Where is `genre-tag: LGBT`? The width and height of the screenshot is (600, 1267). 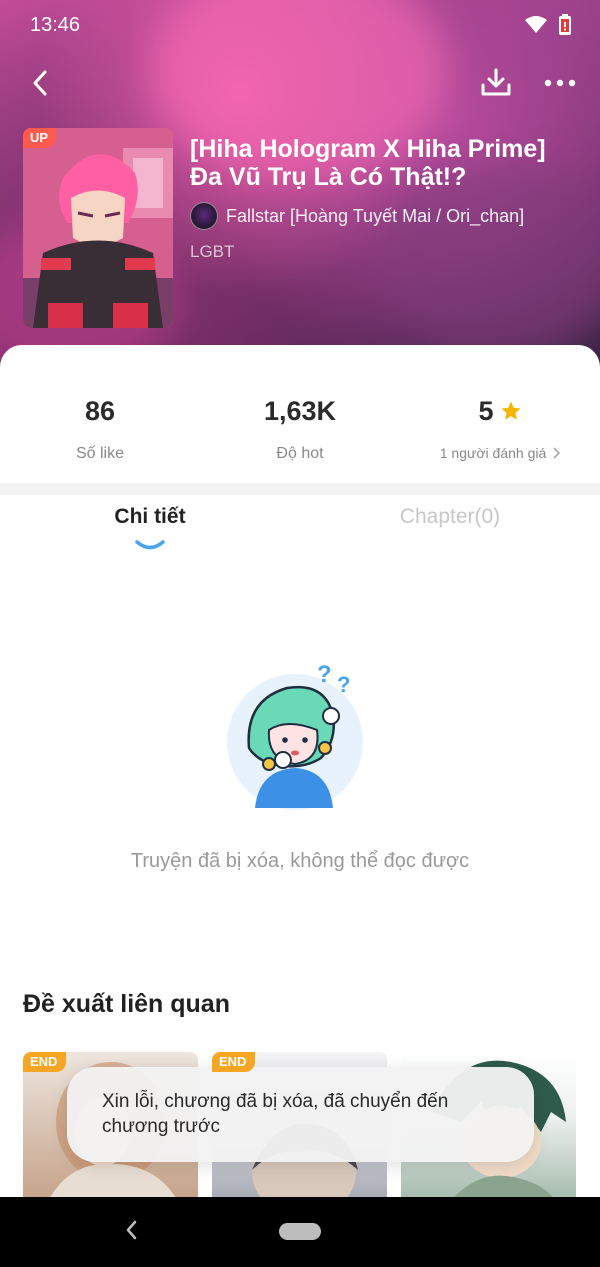 genre-tag: LGBT is located at coordinates (385, 252).